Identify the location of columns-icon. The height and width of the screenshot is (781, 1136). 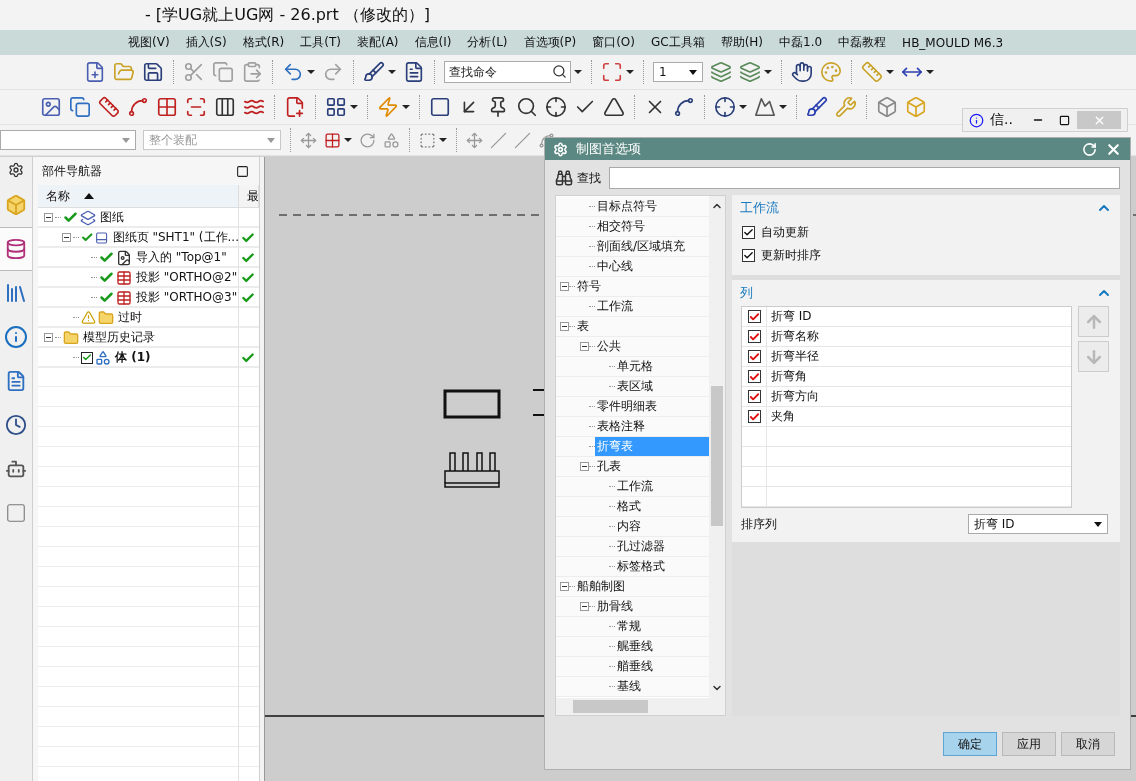
(225, 107).